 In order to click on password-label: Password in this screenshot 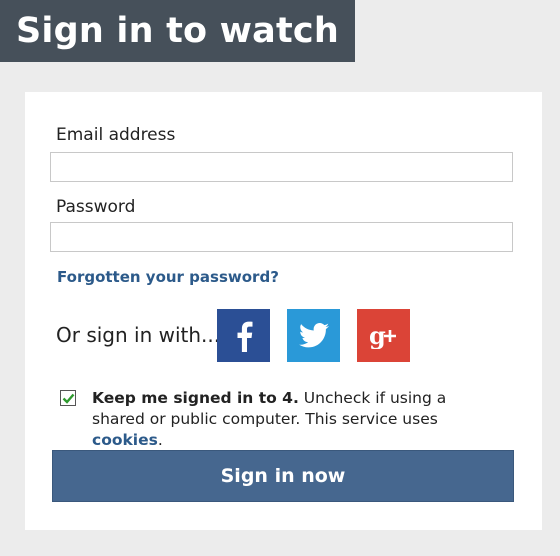, I will do `click(96, 207)`.